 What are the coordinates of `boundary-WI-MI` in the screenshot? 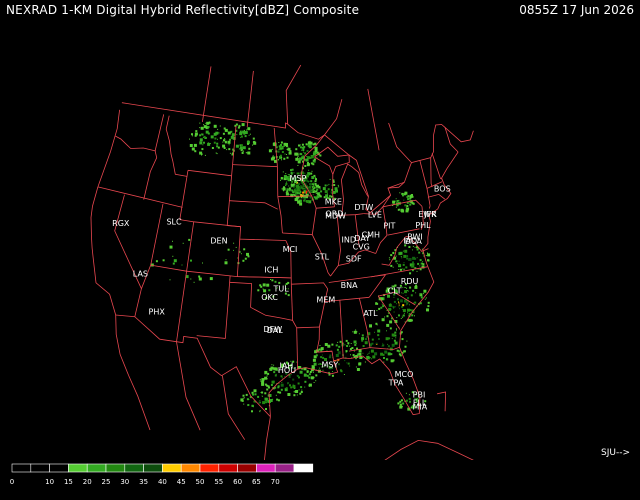 It's located at (324, 165).